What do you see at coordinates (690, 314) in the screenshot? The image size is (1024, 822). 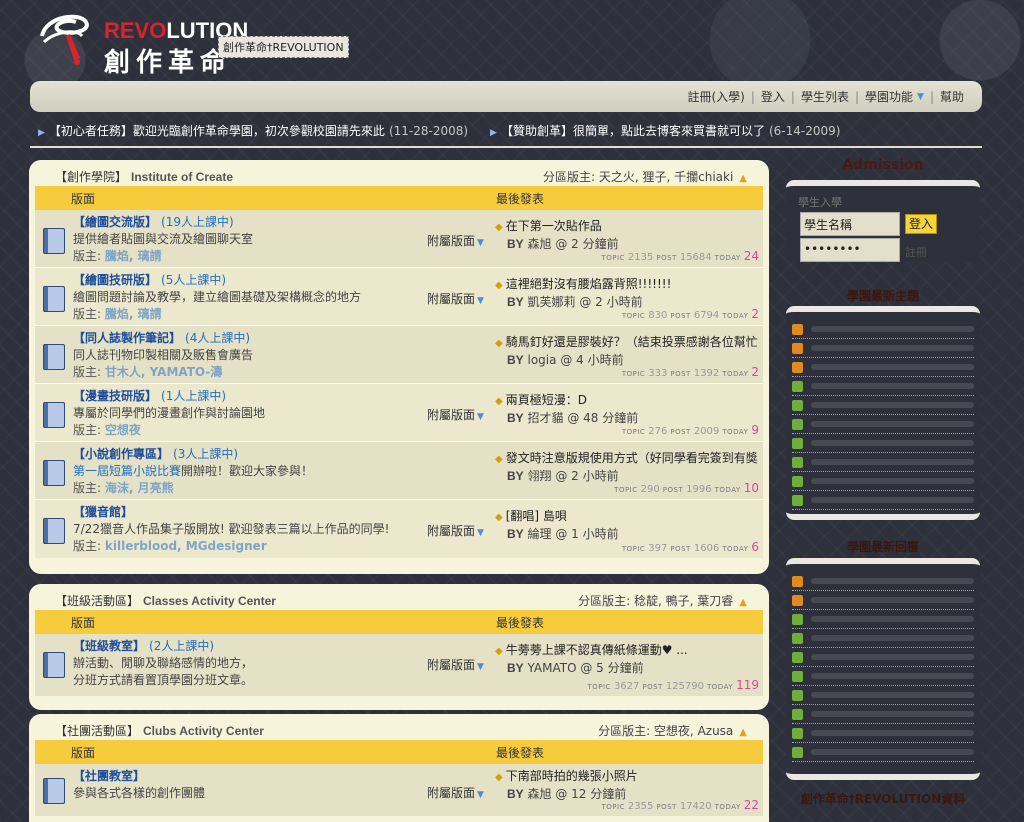 I see `forum-stats: TOPIC 830 POST 6794 TODAY 2` at bounding box center [690, 314].